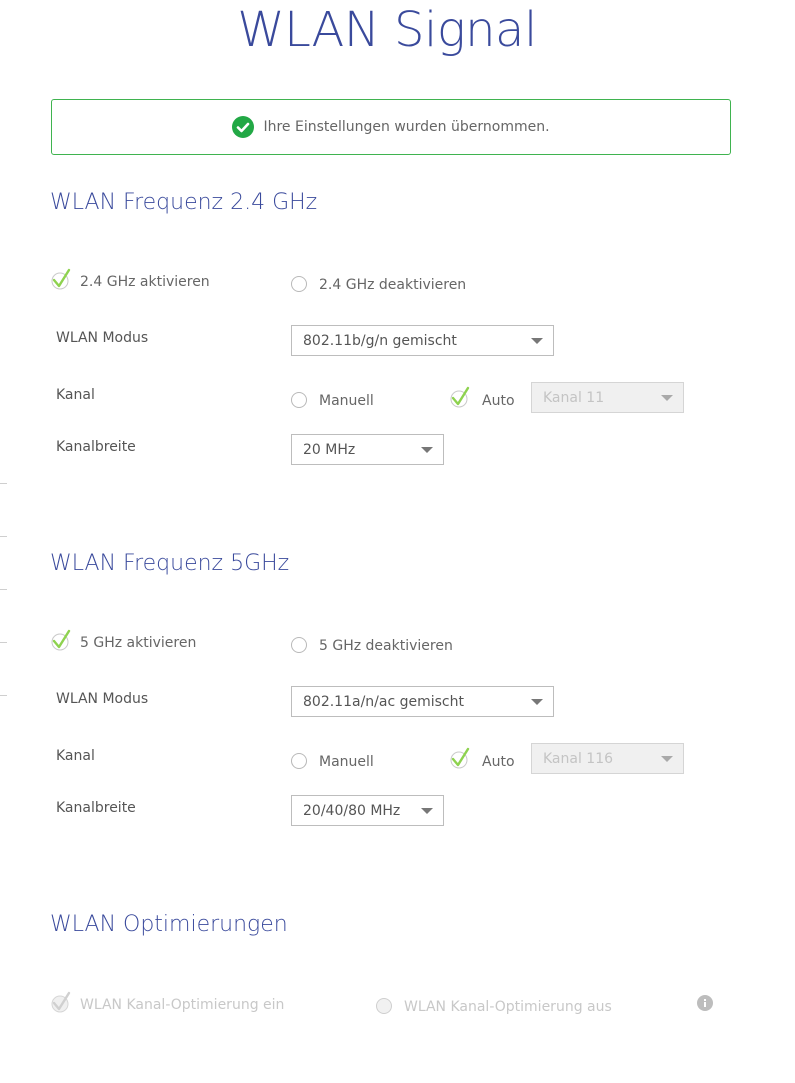 The image size is (795, 1083). I want to click on page-title: WLAN Signal, so click(387, 30).